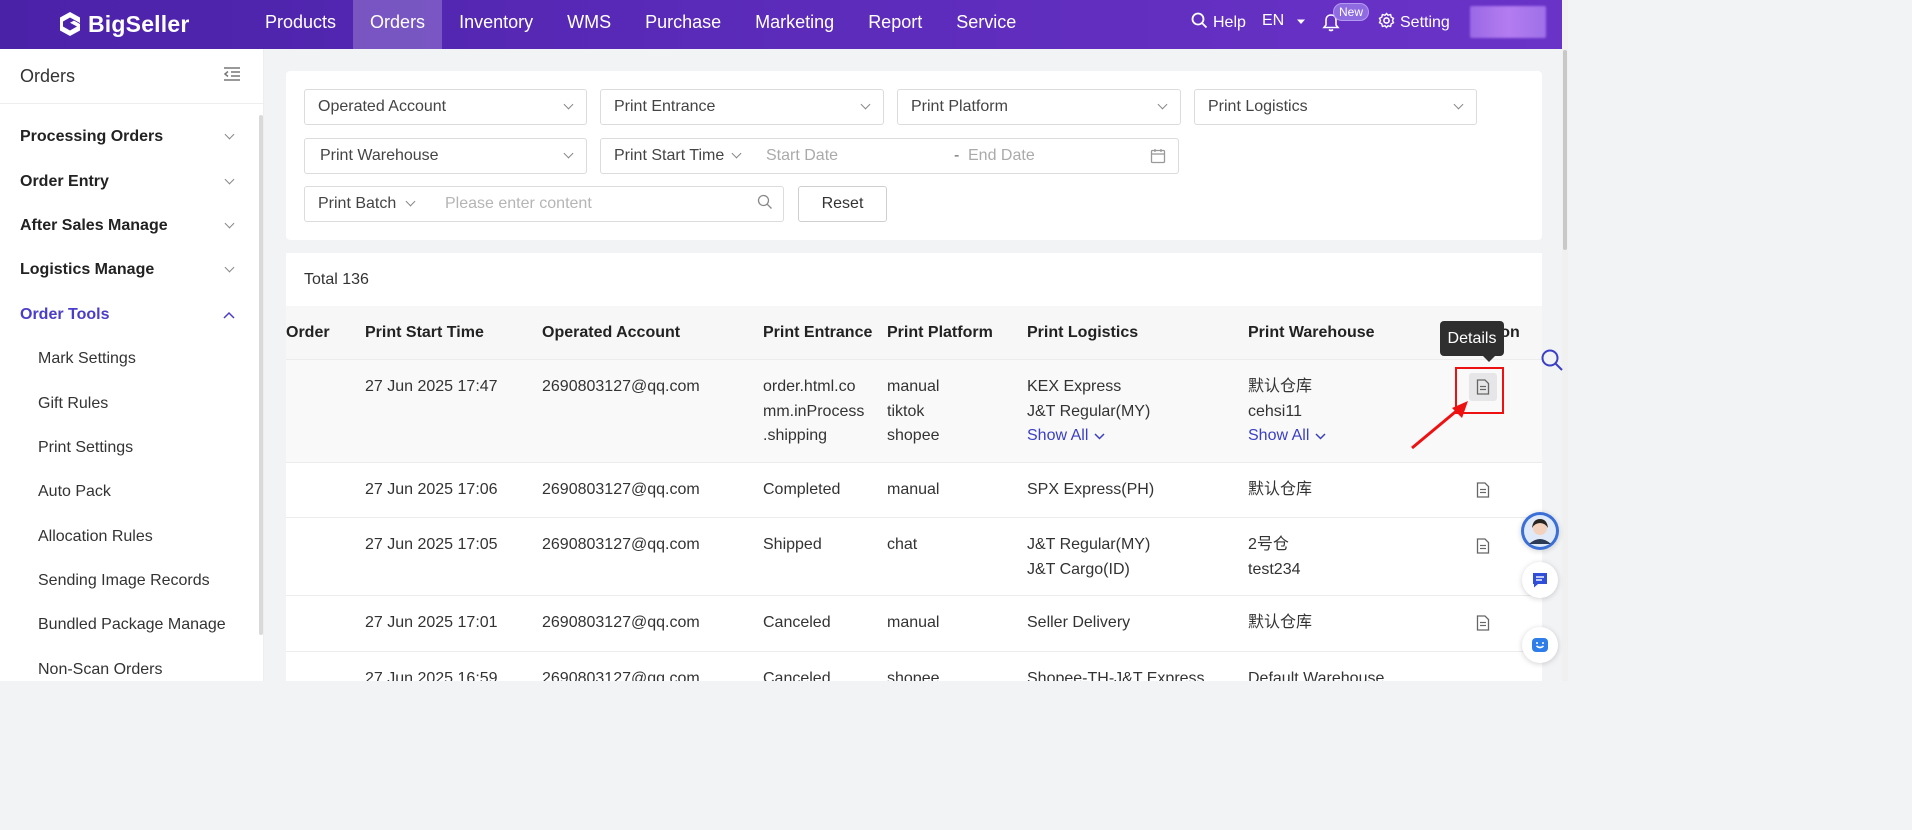  I want to click on show-all-logistics-link: Show All, so click(1066, 436).